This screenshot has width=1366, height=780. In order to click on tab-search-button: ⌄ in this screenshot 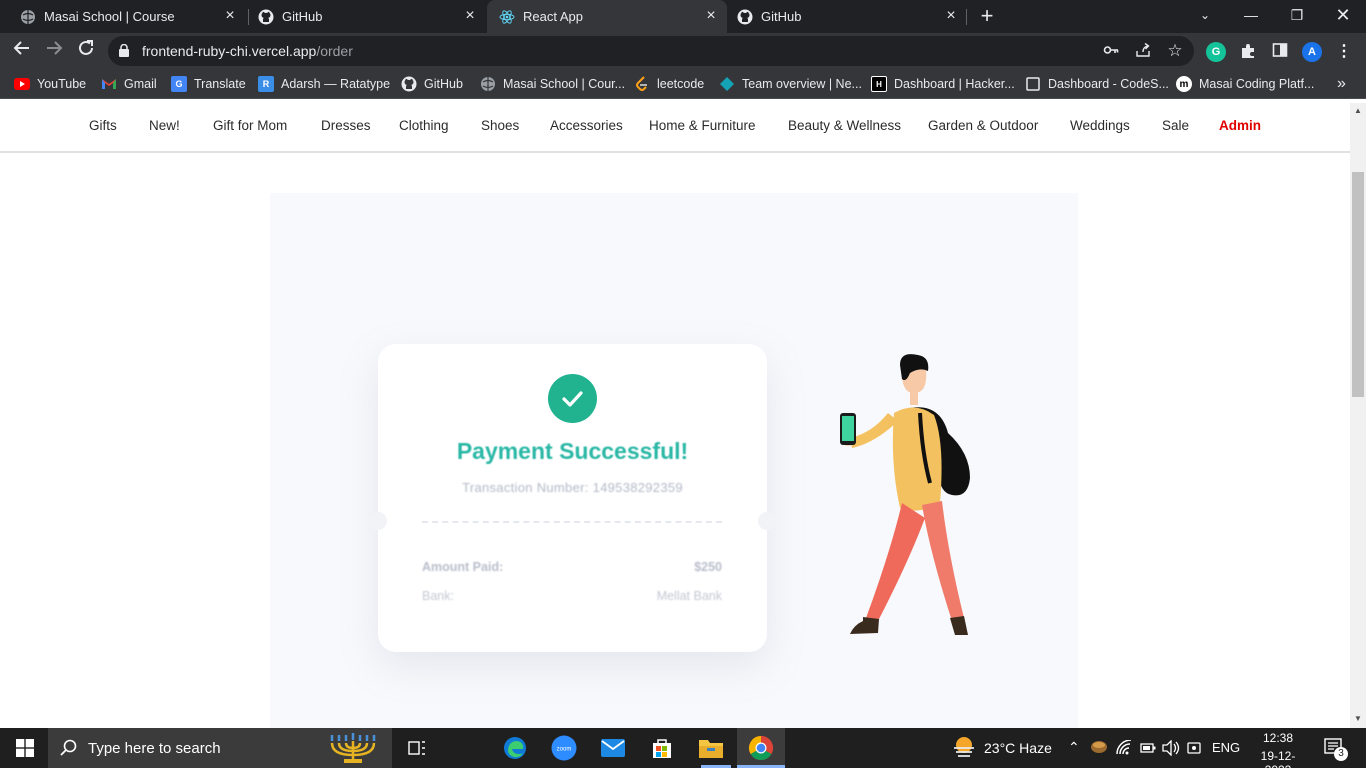, I will do `click(1205, 16)`.